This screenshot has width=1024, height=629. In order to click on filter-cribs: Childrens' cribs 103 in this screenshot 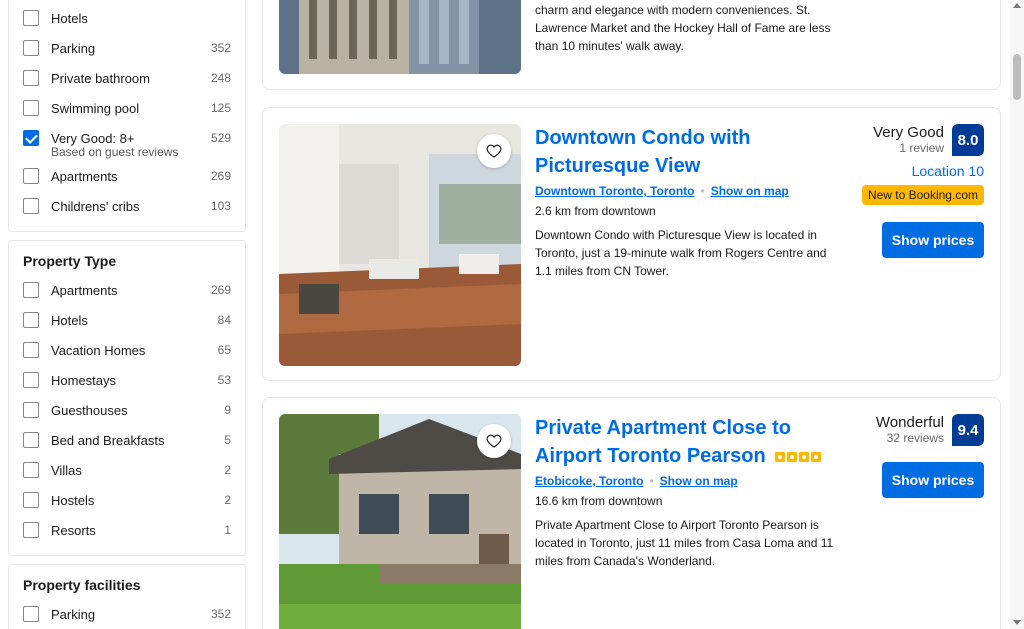, I will do `click(127, 206)`.